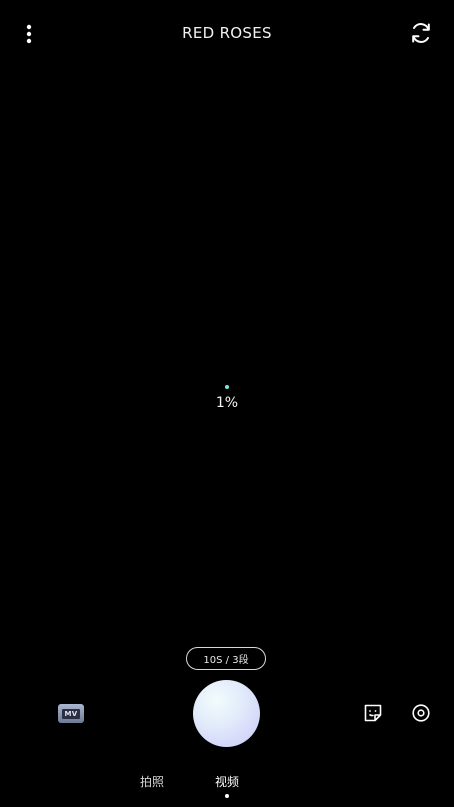 The height and width of the screenshot is (807, 454). Describe the element at coordinates (226, 713) in the screenshot. I see `record-shutter-button` at that location.